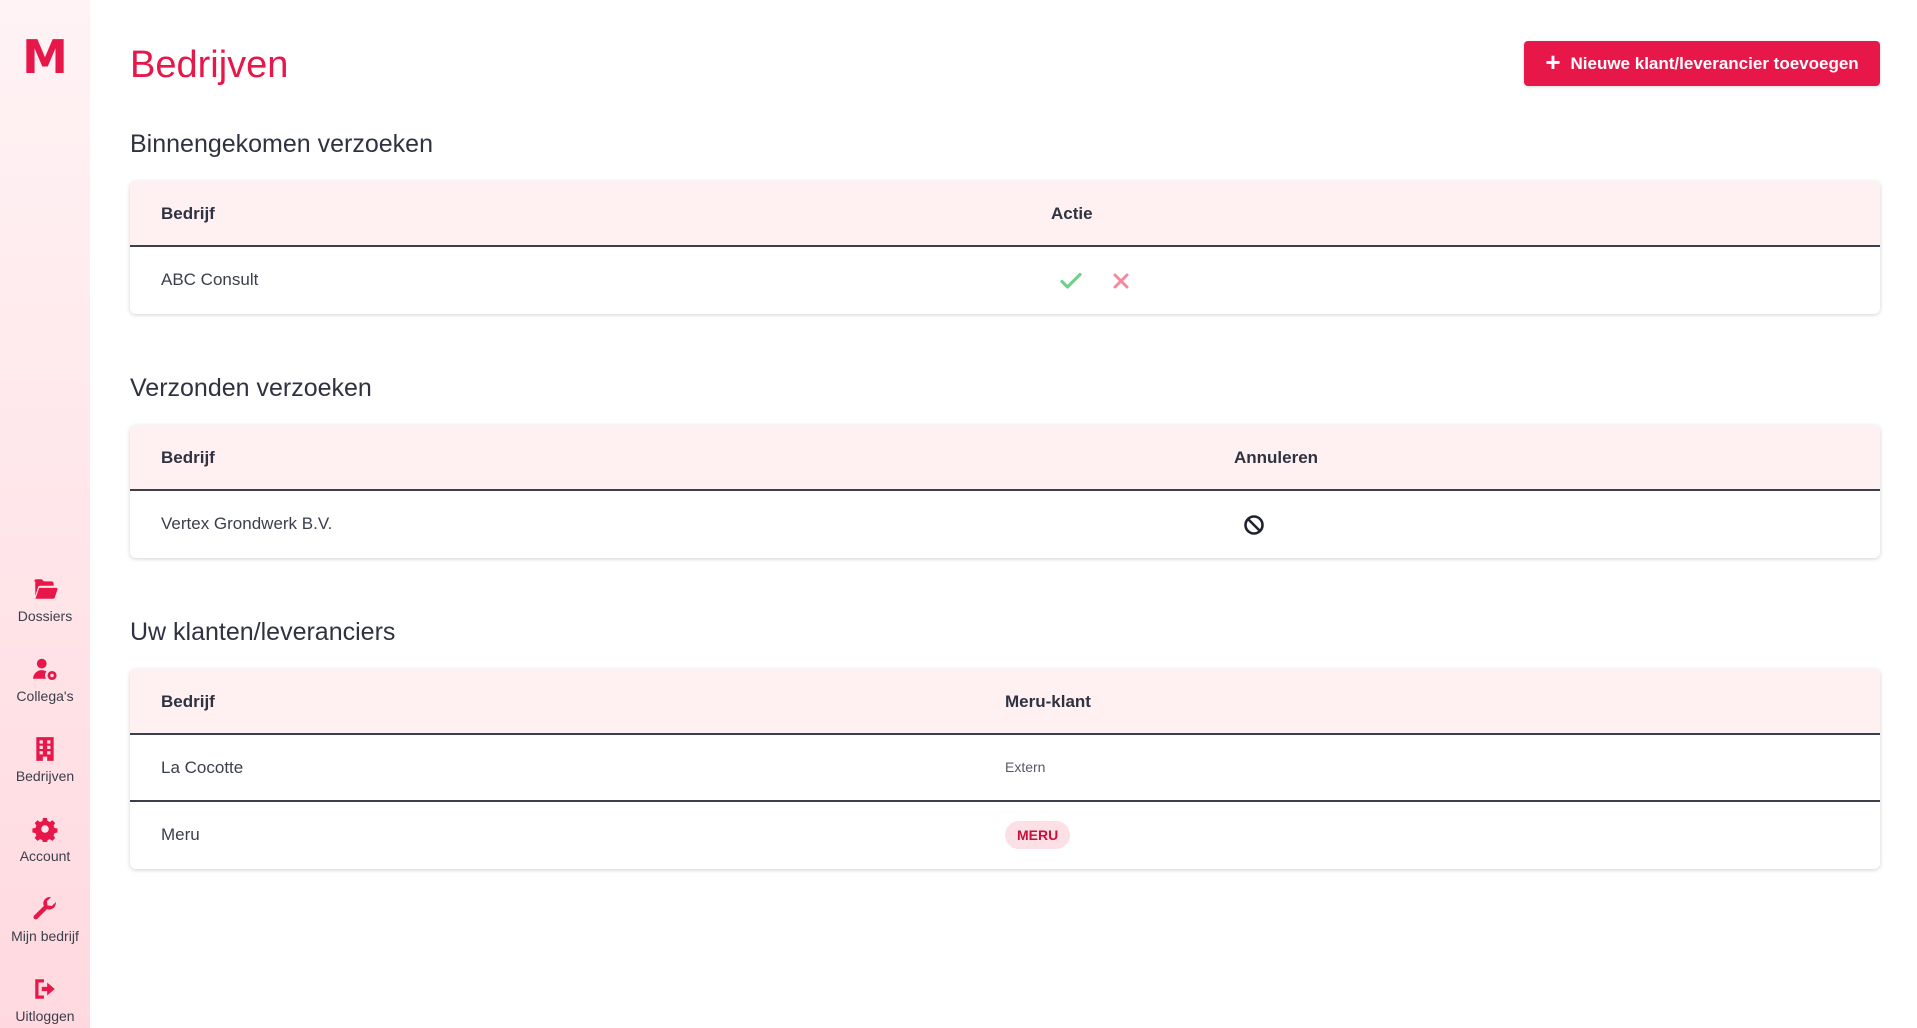  What do you see at coordinates (209, 65) in the screenshot?
I see `page-title: Bedrijven` at bounding box center [209, 65].